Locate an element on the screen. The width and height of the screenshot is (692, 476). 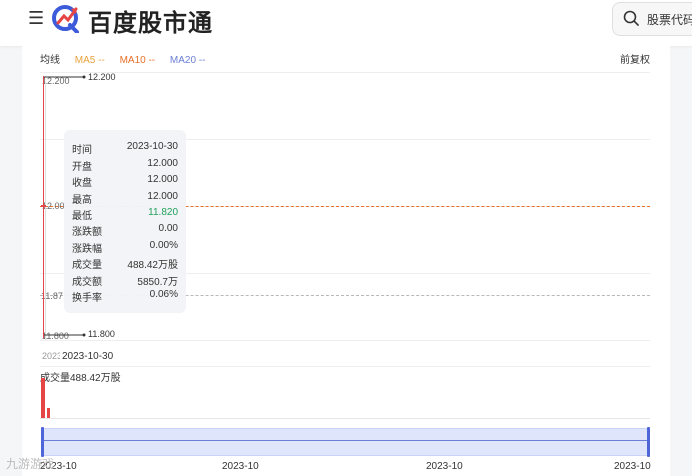
app-title: 百度股市通 is located at coordinates (150, 23).